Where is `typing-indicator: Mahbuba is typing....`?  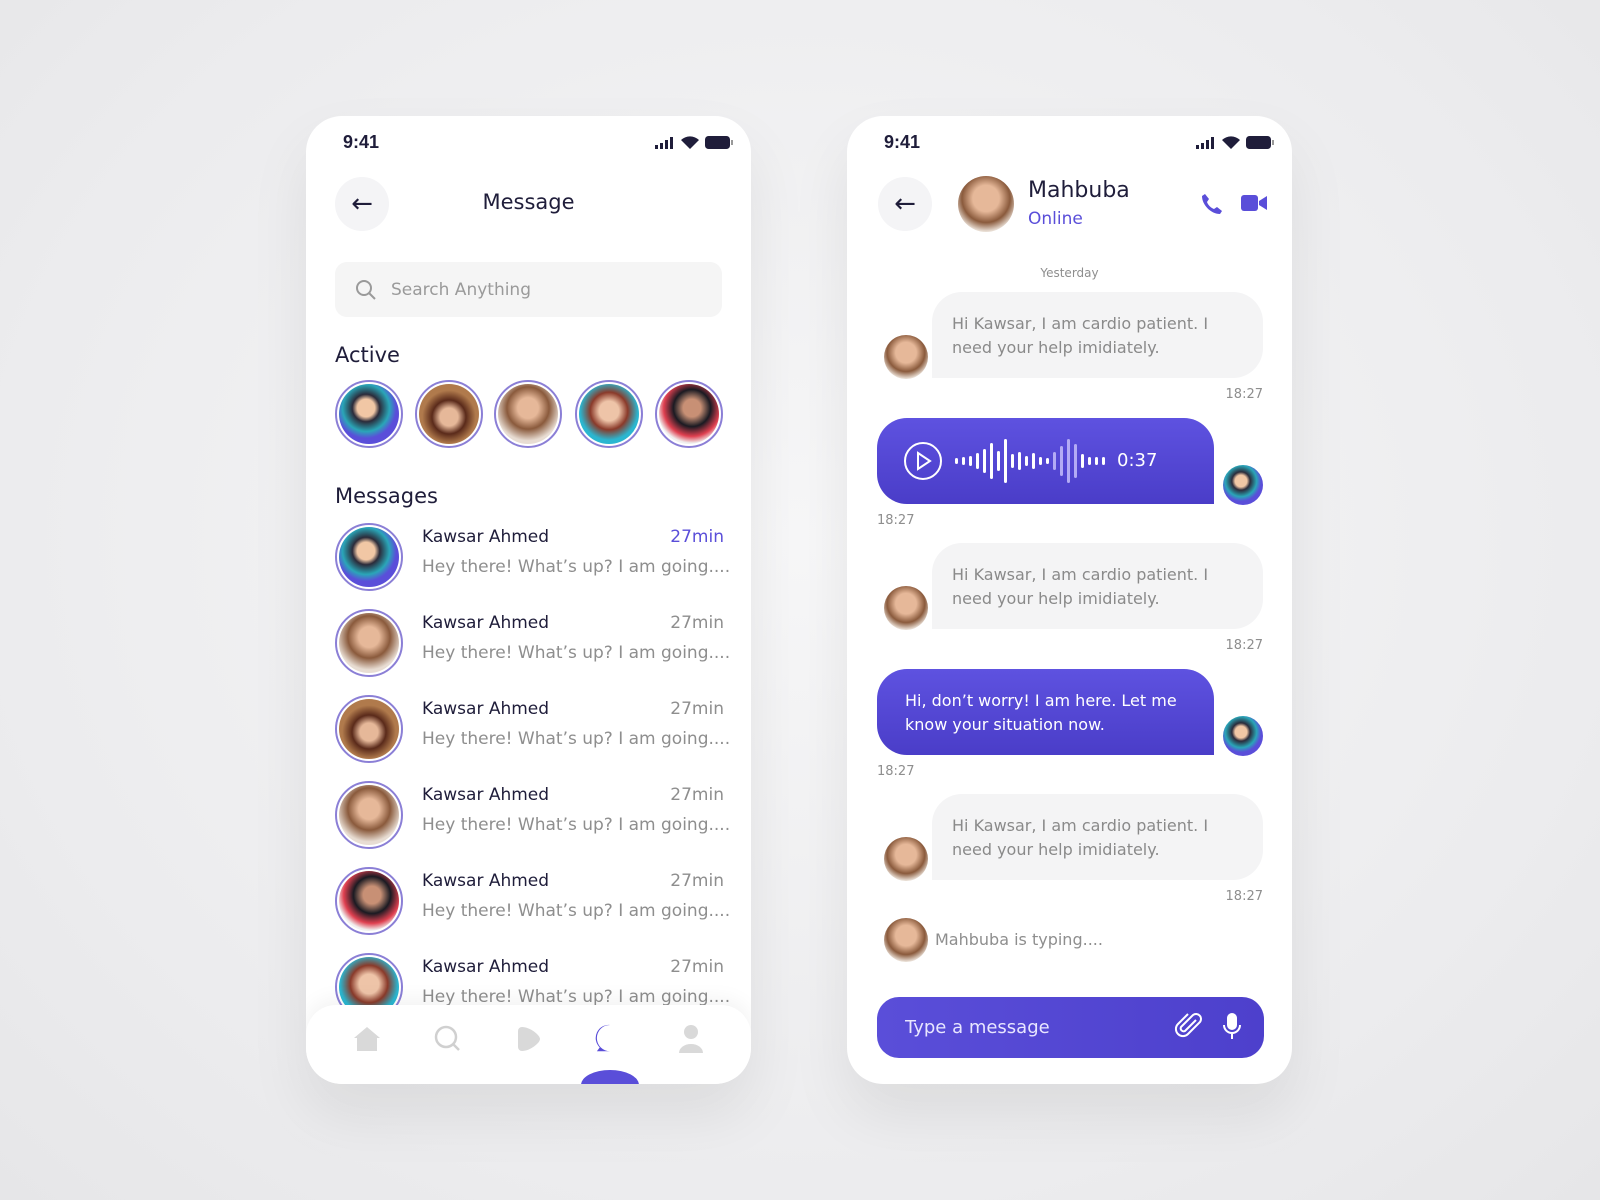
typing-indicator: Mahbuba is typing.... is located at coordinates (1019, 939).